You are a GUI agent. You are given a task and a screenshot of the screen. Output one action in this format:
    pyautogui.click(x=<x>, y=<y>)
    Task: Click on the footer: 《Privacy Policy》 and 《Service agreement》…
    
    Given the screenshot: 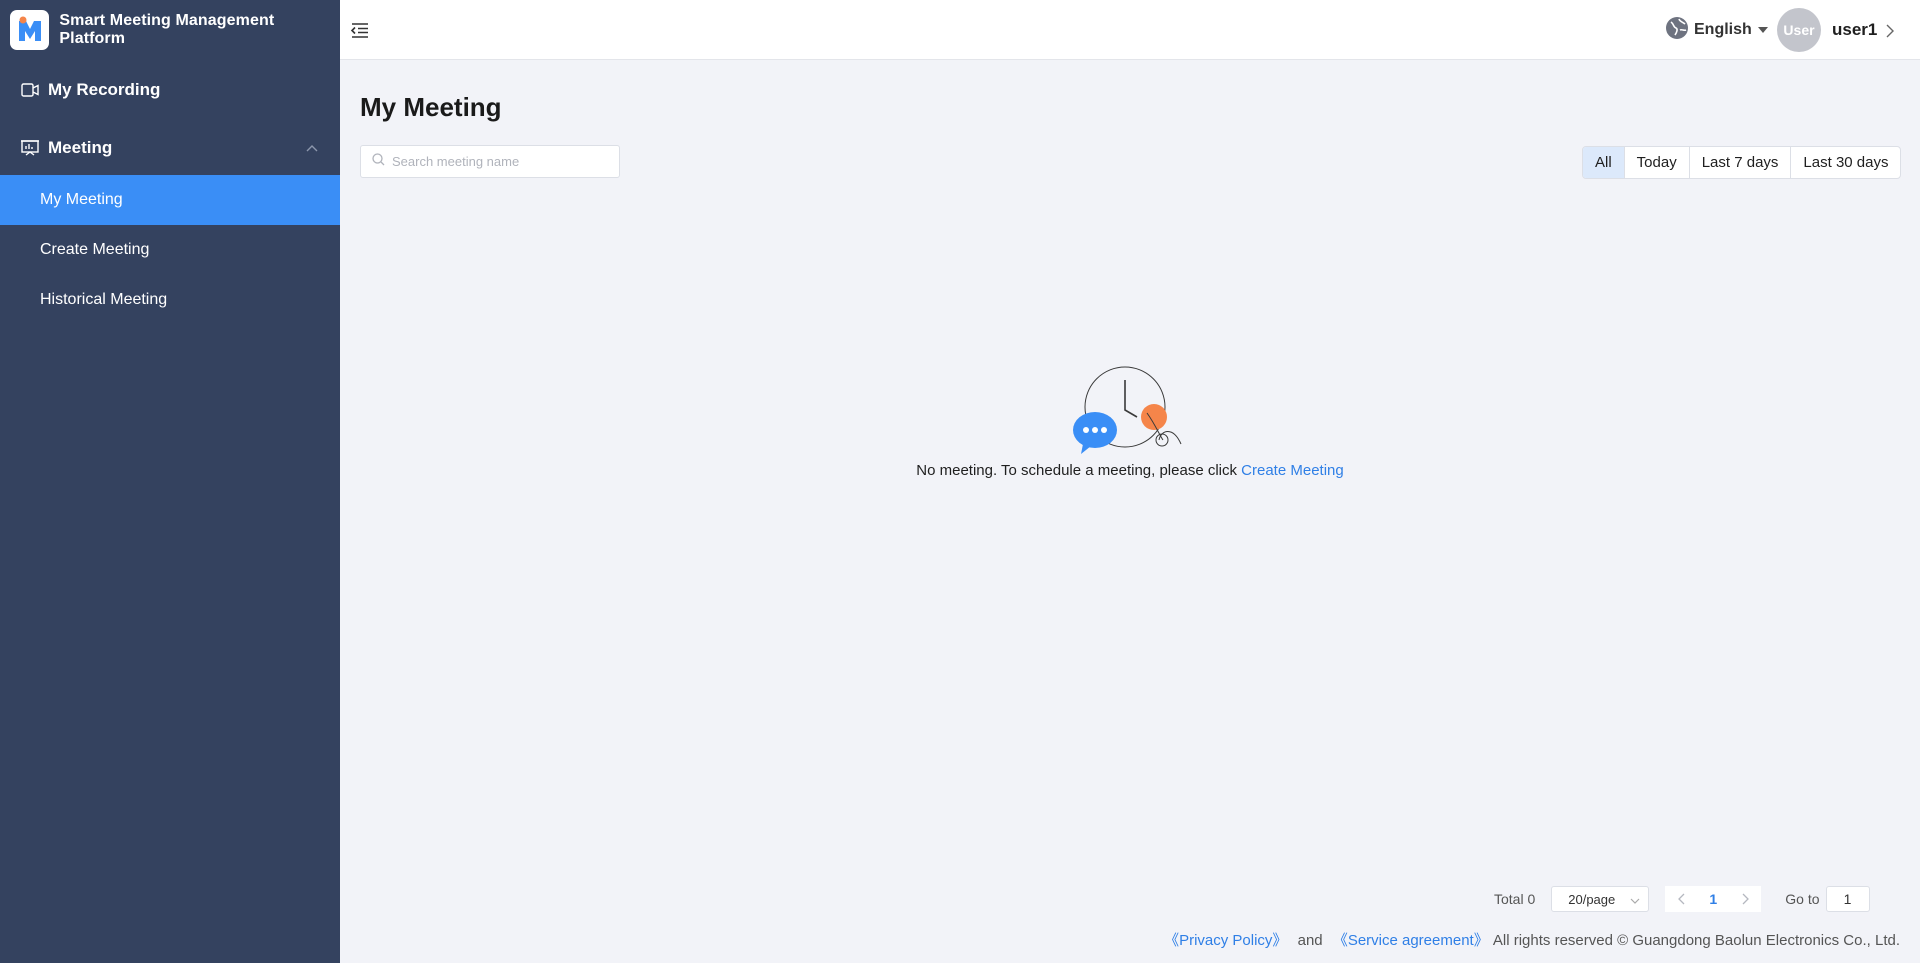 What is the action you would take?
    pyautogui.click(x=1532, y=939)
    